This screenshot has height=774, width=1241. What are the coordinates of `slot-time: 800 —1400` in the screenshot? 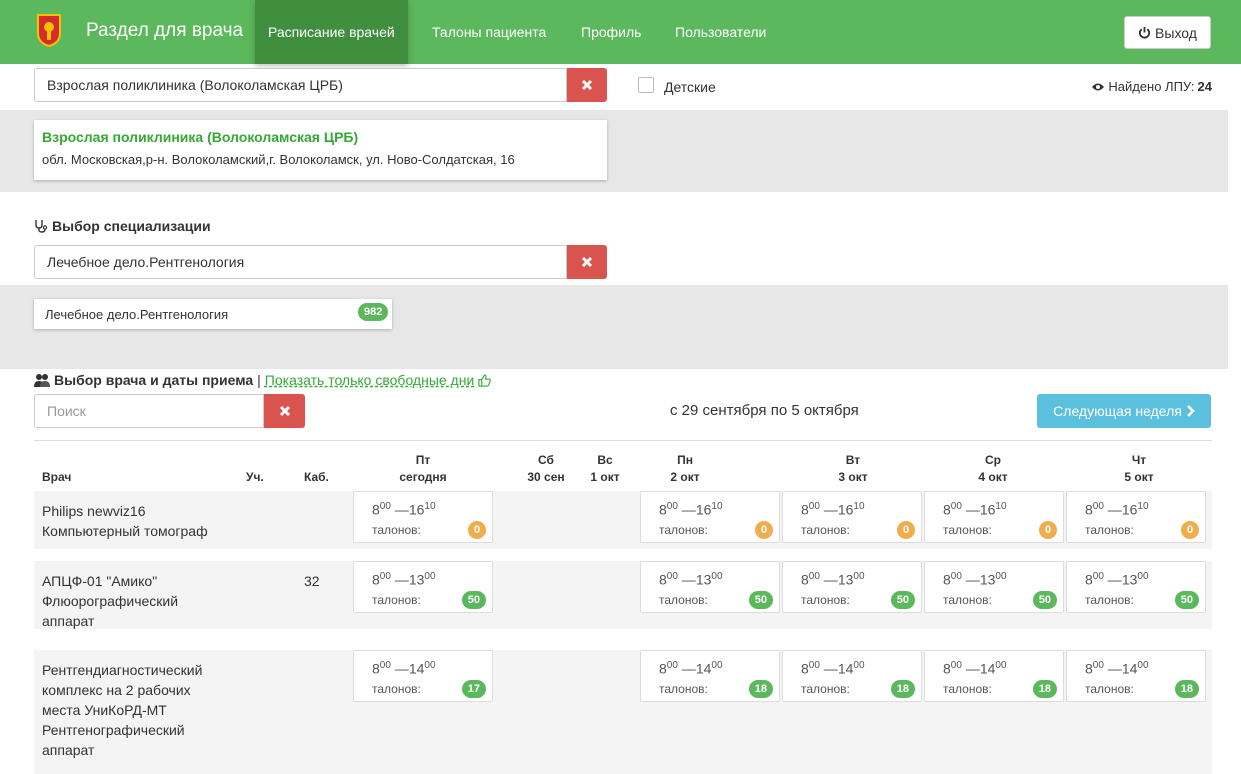 It's located at (691, 668).